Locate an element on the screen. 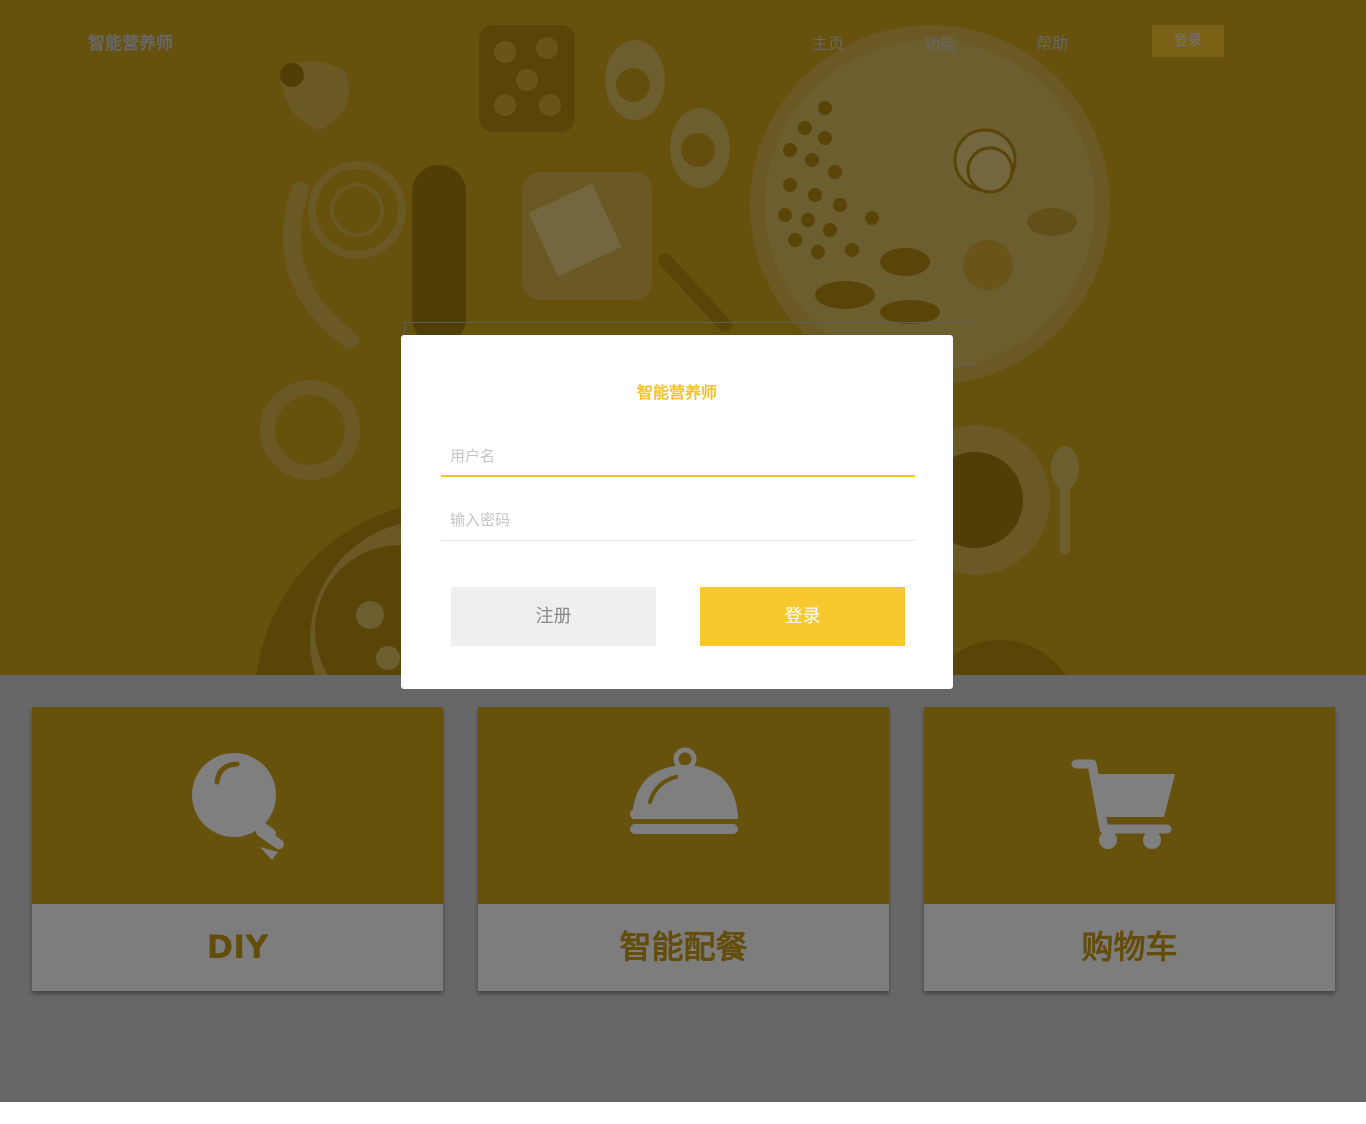 The width and height of the screenshot is (1366, 1124). login-modal: 智能营养师 注册 登录 is located at coordinates (677, 512).